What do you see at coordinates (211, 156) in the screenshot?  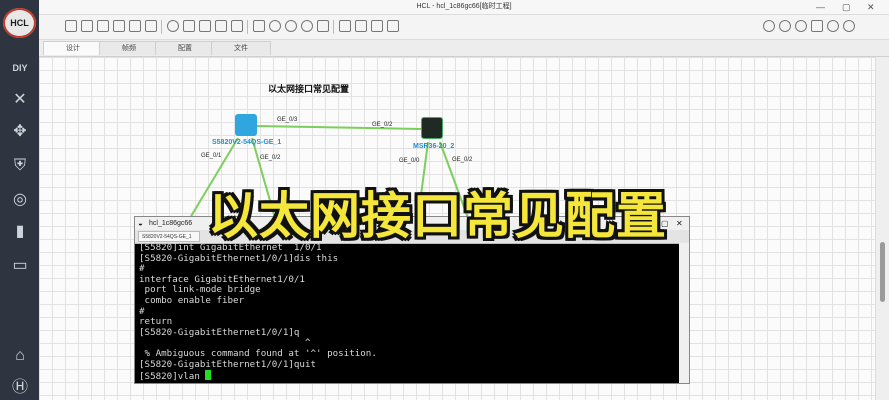 I see `port-label: GE_0/1` at bounding box center [211, 156].